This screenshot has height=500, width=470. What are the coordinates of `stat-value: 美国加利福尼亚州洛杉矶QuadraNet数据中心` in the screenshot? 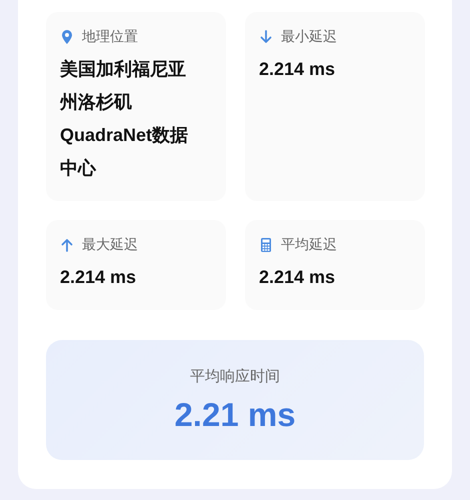 It's located at (125, 119).